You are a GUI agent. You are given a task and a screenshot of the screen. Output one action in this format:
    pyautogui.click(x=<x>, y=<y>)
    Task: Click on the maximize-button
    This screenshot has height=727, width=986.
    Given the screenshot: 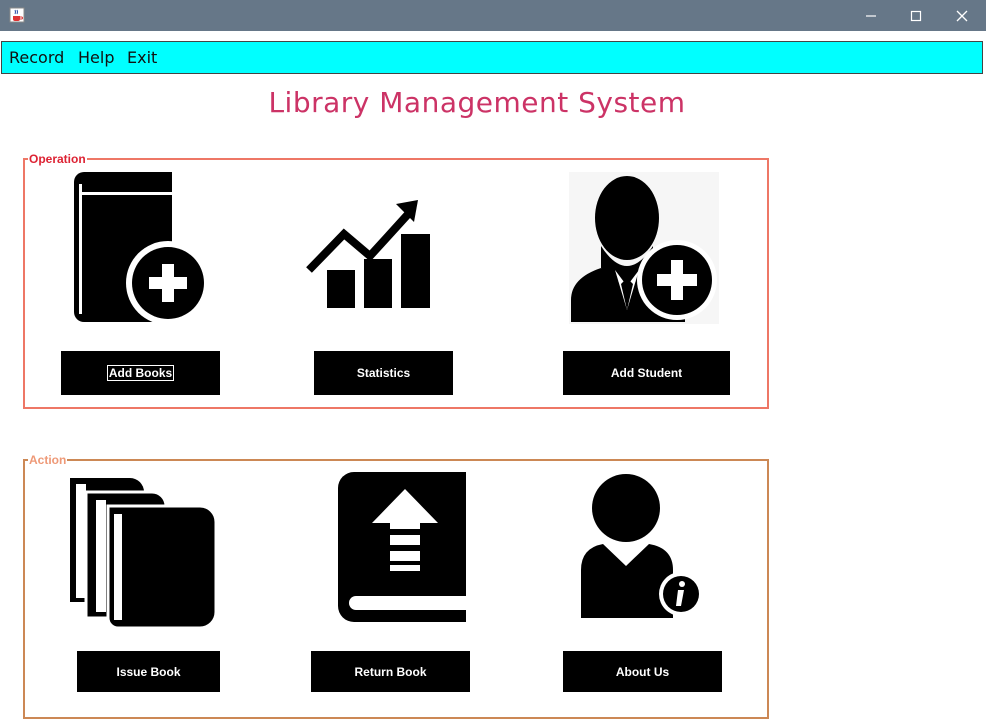 What is the action you would take?
    pyautogui.click(x=916, y=15)
    